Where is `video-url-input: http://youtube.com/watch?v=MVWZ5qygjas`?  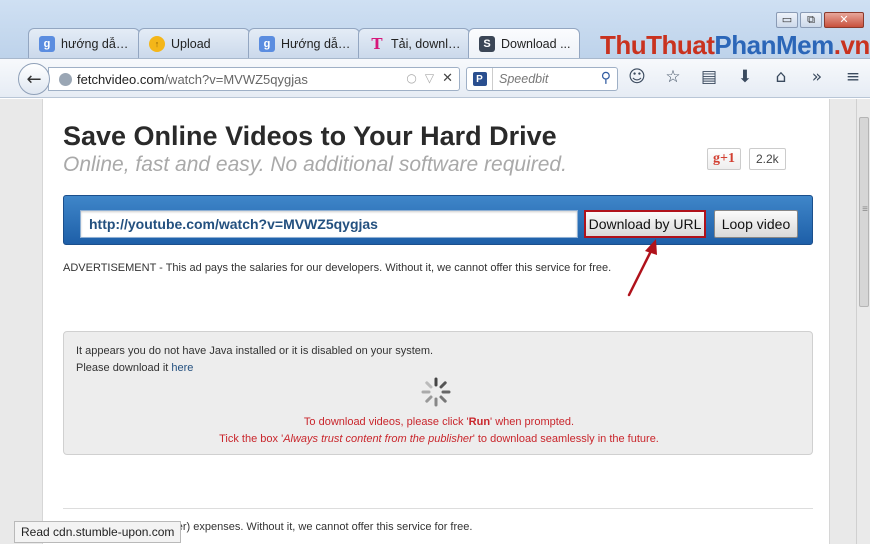 video-url-input: http://youtube.com/watch?v=MVWZ5qygjas is located at coordinates (329, 224).